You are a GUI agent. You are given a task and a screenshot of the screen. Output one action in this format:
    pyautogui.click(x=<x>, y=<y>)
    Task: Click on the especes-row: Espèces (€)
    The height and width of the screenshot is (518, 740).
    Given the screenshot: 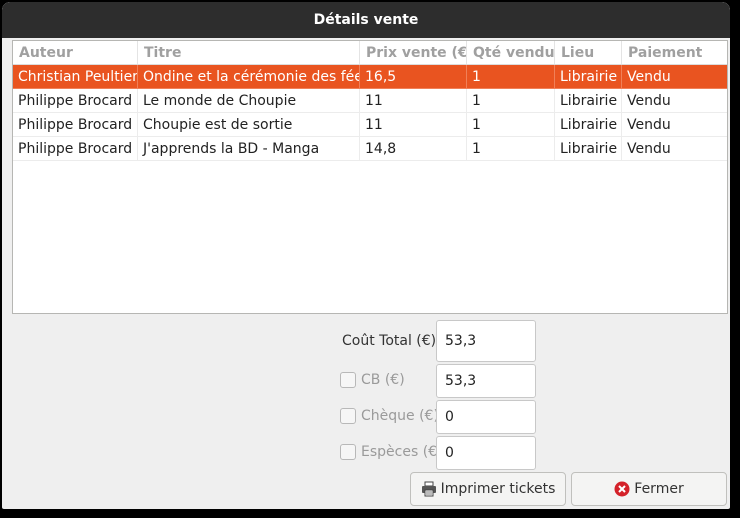 What is the action you would take?
    pyautogui.click(x=391, y=452)
    